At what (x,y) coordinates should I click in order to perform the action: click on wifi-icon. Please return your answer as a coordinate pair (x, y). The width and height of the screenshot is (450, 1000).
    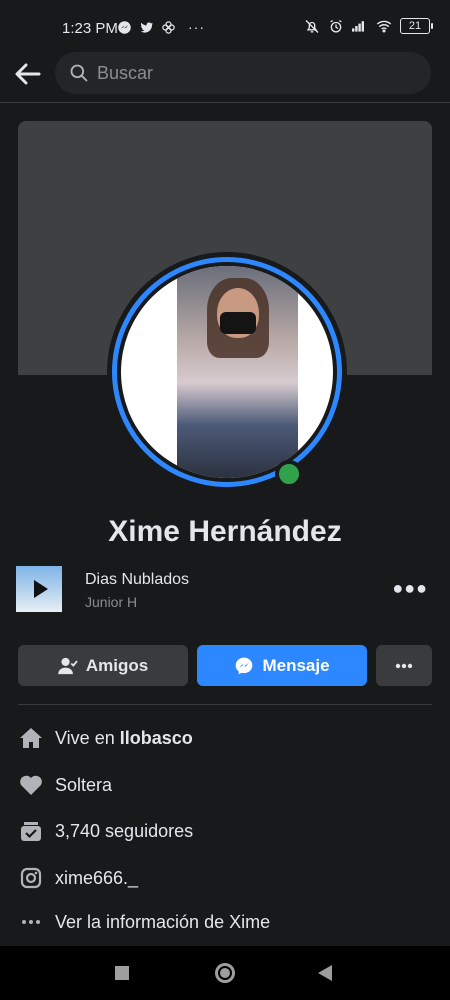
    Looking at the image, I should click on (384, 26).